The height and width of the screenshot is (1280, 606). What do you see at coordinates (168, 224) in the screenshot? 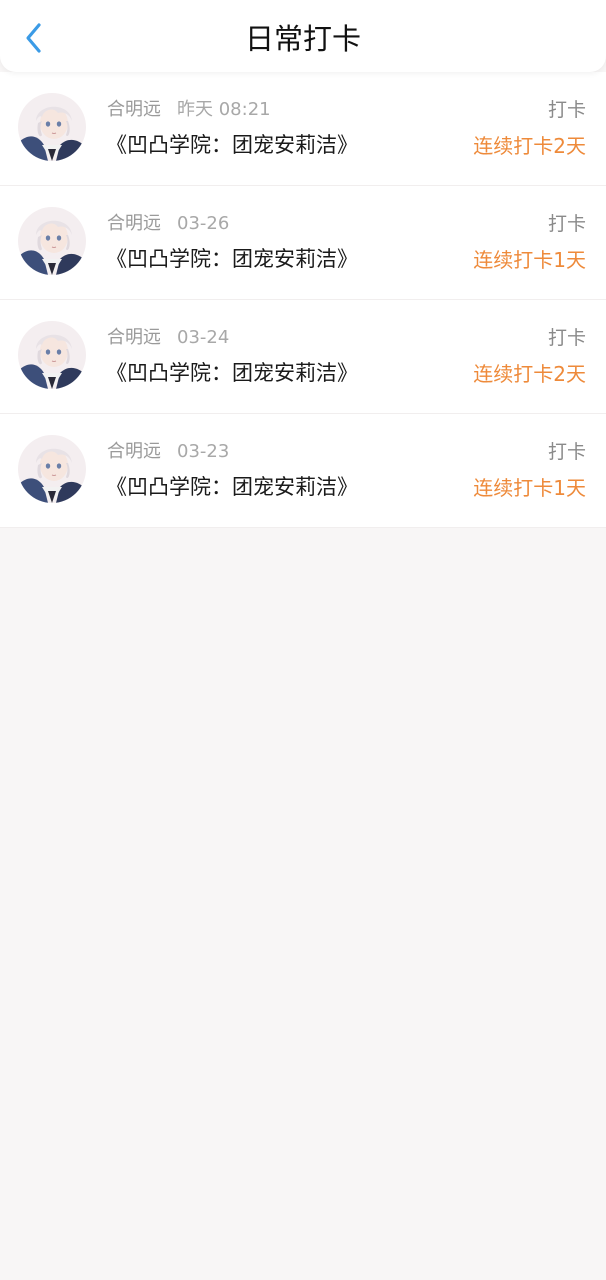
I see `entry-meta: 合明远 03-26` at bounding box center [168, 224].